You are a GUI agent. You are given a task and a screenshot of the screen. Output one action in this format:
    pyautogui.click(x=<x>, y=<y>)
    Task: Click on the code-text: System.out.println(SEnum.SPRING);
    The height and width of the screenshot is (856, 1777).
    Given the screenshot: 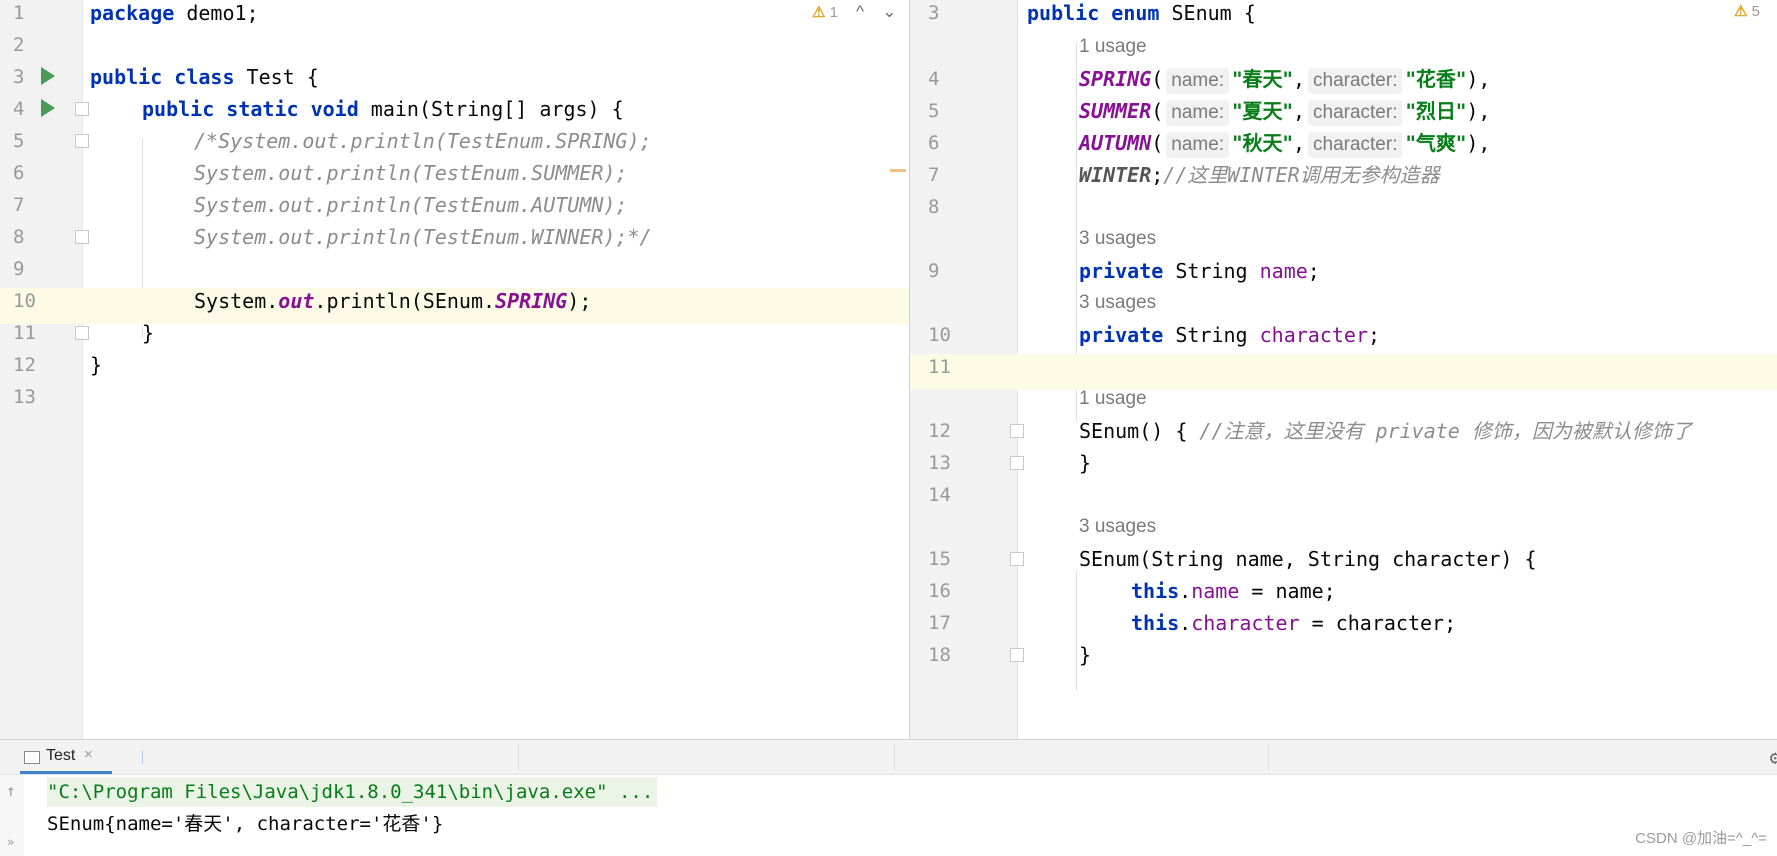 What is the action you would take?
    pyautogui.click(x=392, y=306)
    